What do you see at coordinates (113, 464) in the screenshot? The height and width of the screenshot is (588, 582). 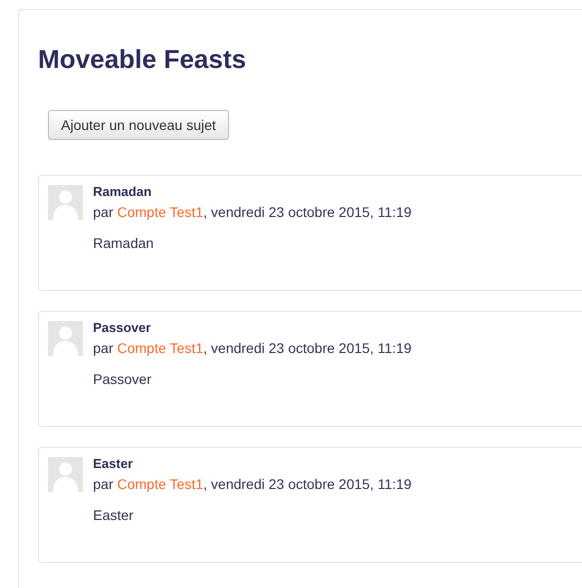 I see `post-subject: Easter` at bounding box center [113, 464].